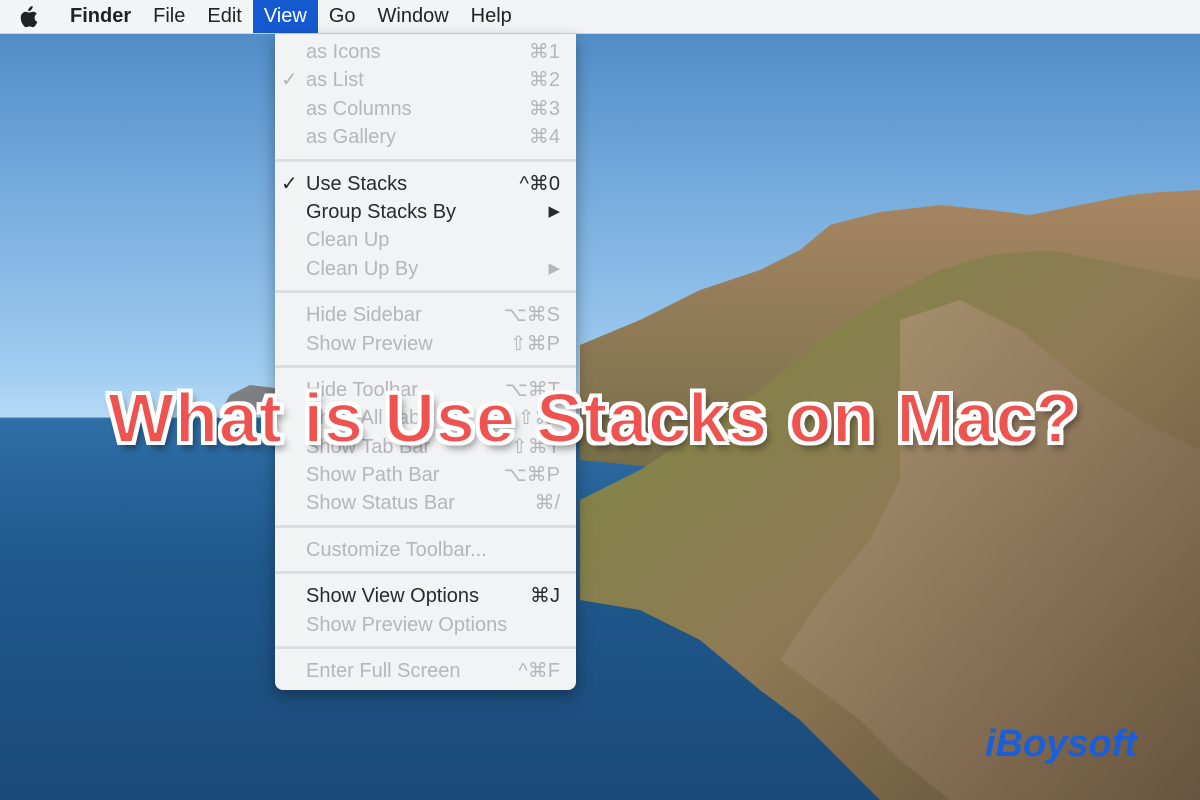 Image resolution: width=1200 pixels, height=800 pixels. What do you see at coordinates (407, 624) in the screenshot?
I see `menu-item-label: Show Preview Options` at bounding box center [407, 624].